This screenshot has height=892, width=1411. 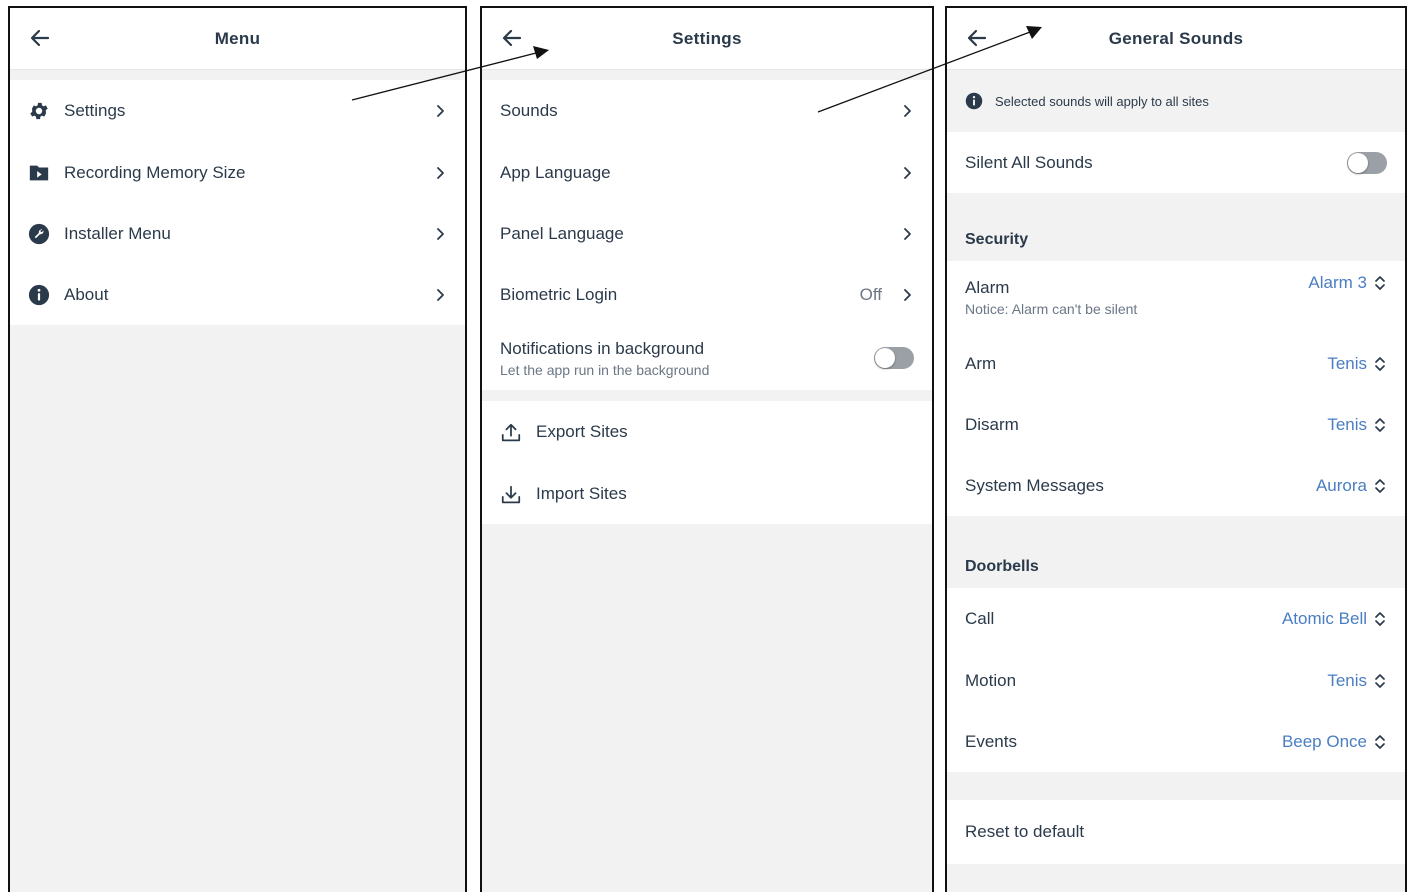 What do you see at coordinates (582, 431) in the screenshot?
I see `action-label: Export Sites` at bounding box center [582, 431].